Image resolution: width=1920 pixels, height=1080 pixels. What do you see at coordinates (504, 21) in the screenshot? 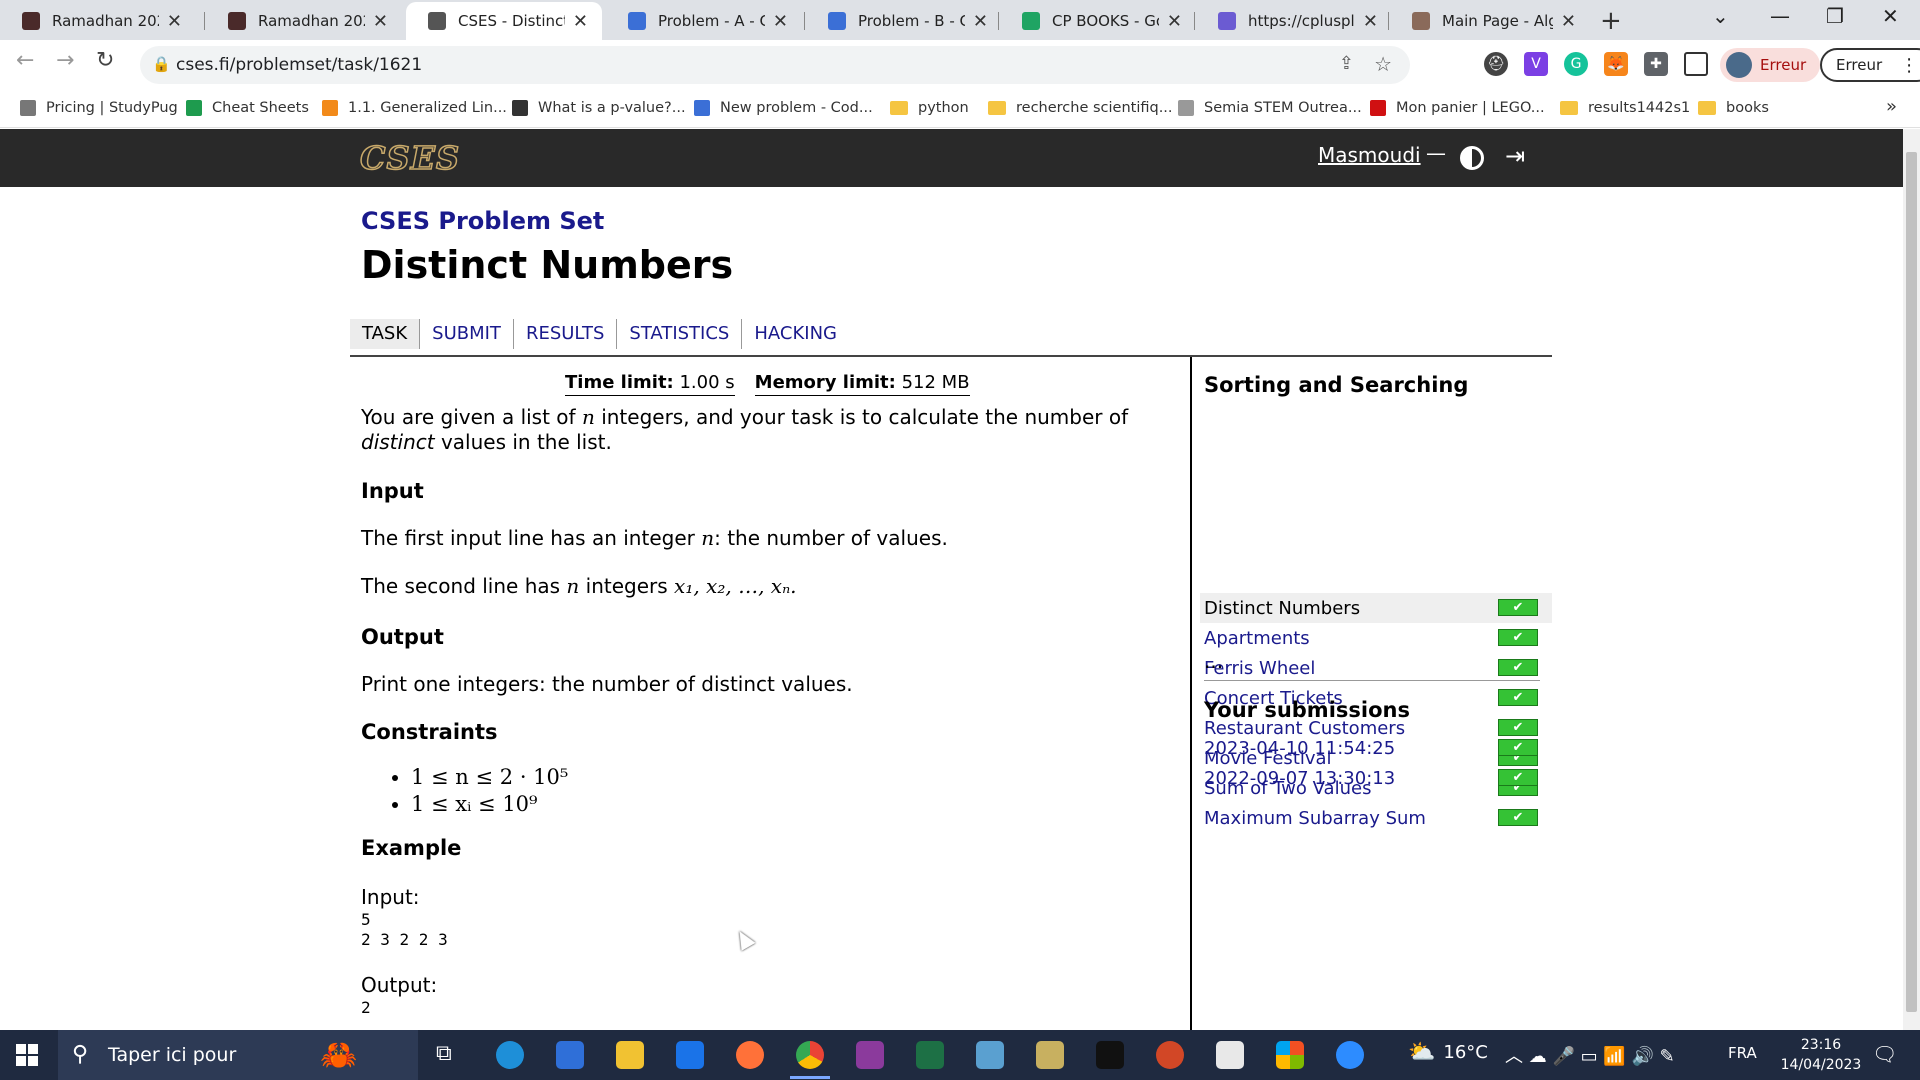
I see `browser-tab: CSES - Distinct N ✕` at bounding box center [504, 21].